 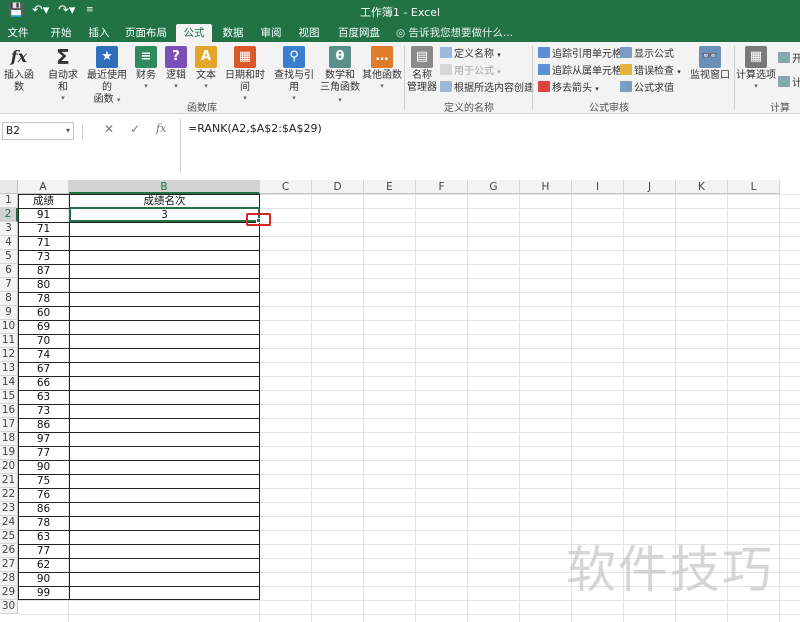 What do you see at coordinates (9, 537) in the screenshot?
I see `row-header-25: 25` at bounding box center [9, 537].